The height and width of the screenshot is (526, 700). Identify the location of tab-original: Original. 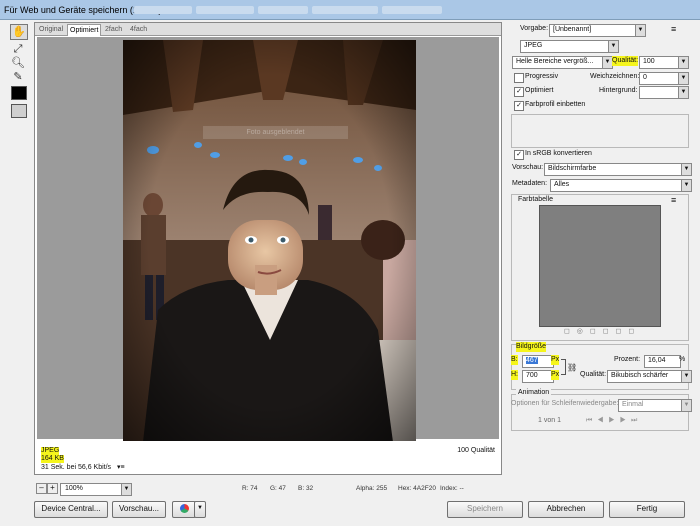
(51, 29).